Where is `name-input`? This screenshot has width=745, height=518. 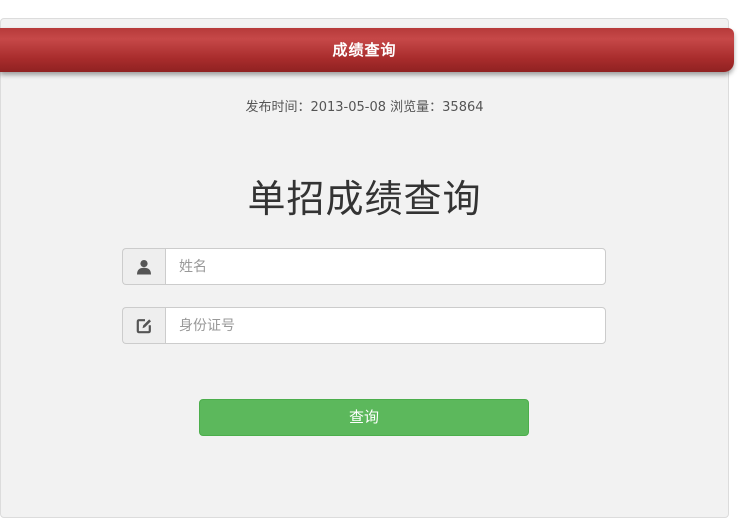 name-input is located at coordinates (385, 266).